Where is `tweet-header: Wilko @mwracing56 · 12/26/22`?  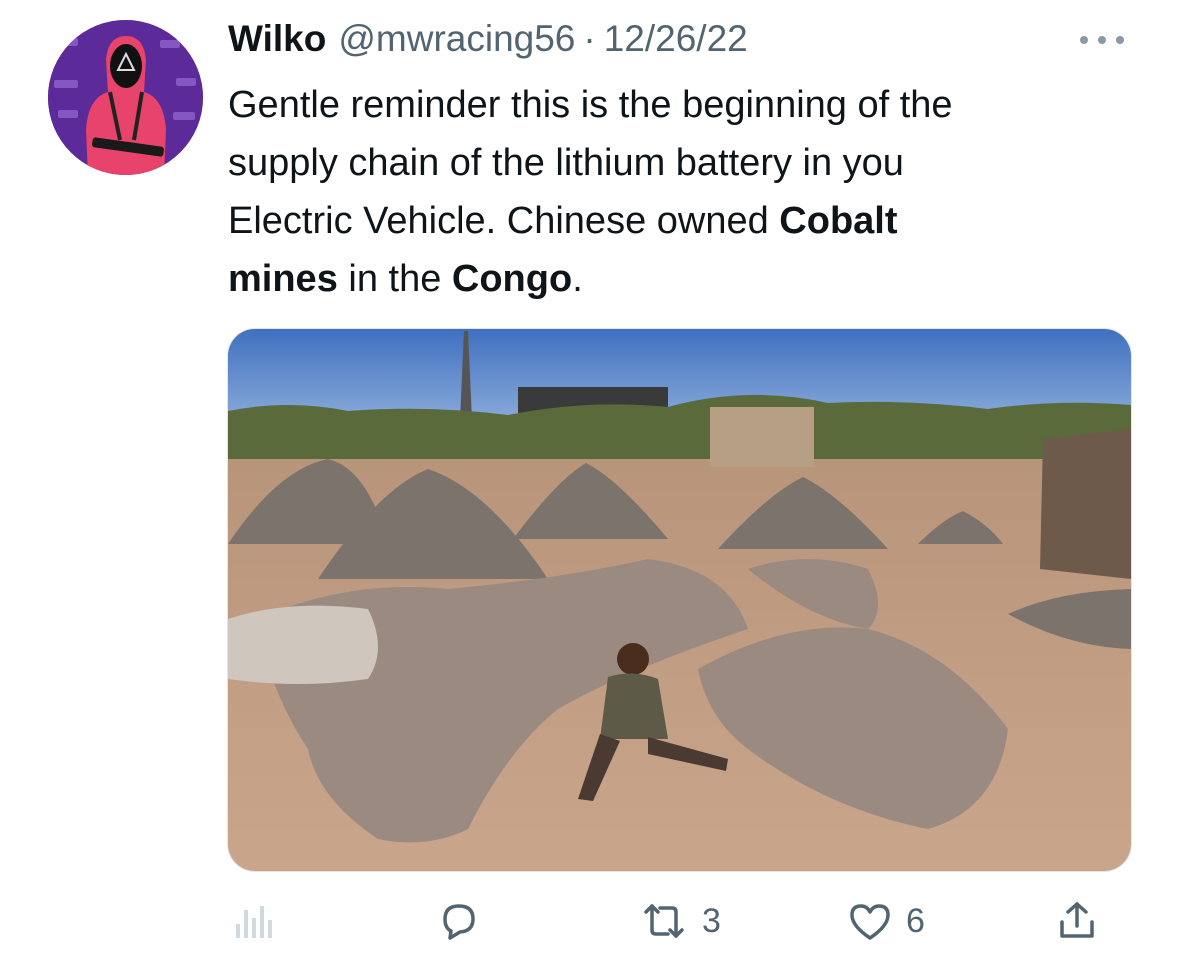 tweet-header: Wilko @mwracing56 · 12/26/22 is located at coordinates (488, 42).